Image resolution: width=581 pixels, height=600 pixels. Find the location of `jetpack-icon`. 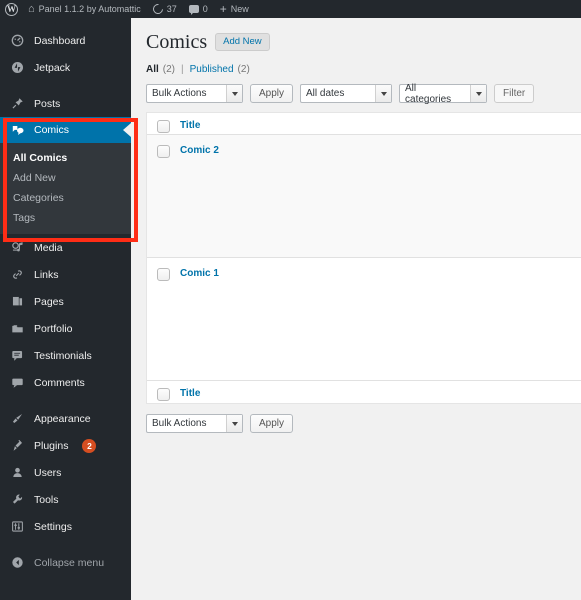

jetpack-icon is located at coordinates (17, 67).